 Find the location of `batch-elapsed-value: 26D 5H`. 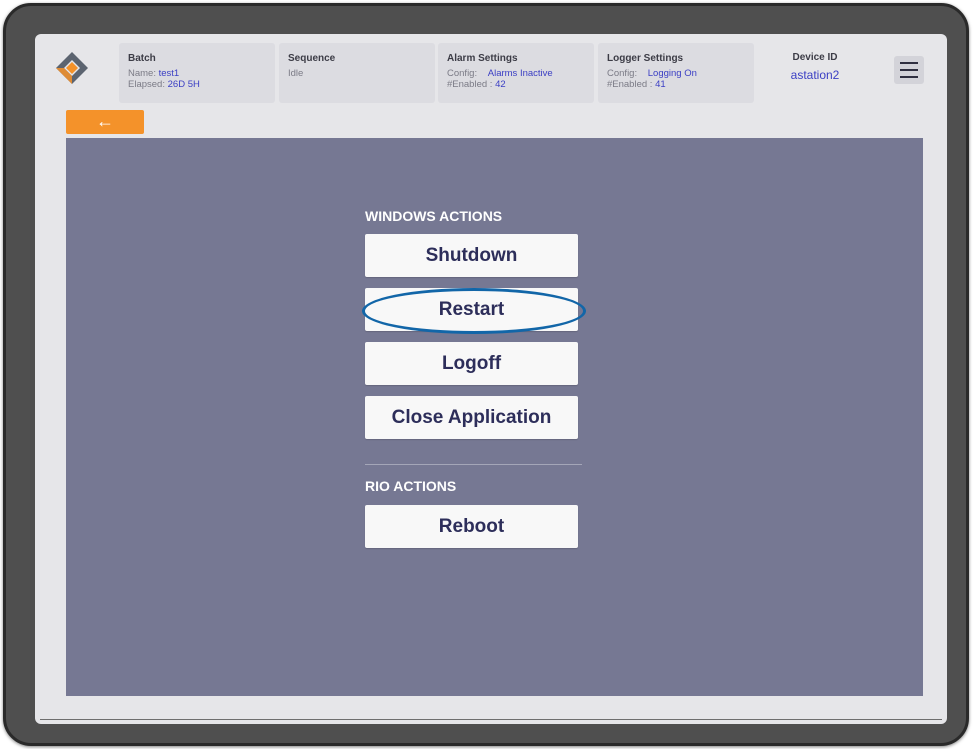

batch-elapsed-value: 26D 5H is located at coordinates (183, 84).